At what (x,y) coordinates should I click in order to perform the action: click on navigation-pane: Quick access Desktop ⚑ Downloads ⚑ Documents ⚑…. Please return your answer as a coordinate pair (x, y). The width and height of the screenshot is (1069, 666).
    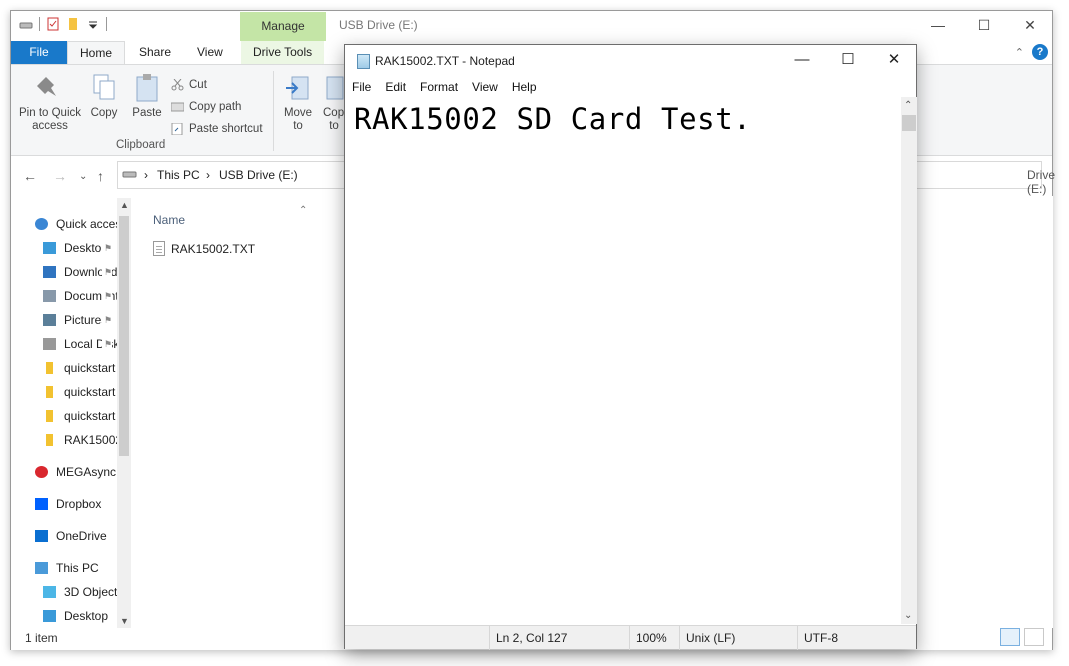
    Looking at the image, I should click on (72, 412).